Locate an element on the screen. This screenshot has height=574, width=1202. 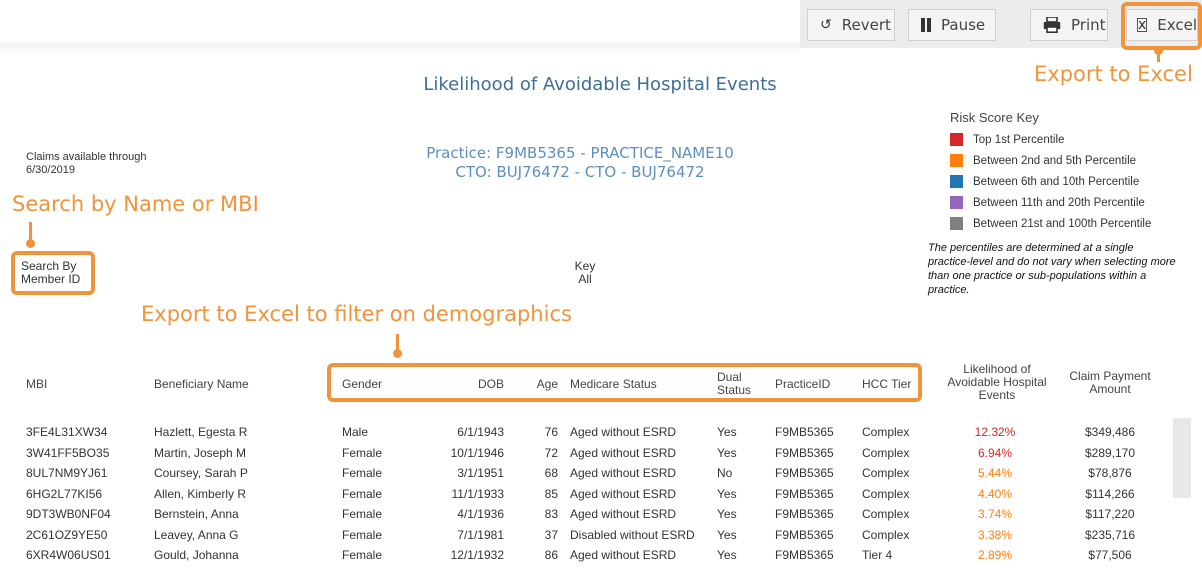
risk-key-item: Between 2nd and 5th Percentile is located at coordinates (1050, 160).